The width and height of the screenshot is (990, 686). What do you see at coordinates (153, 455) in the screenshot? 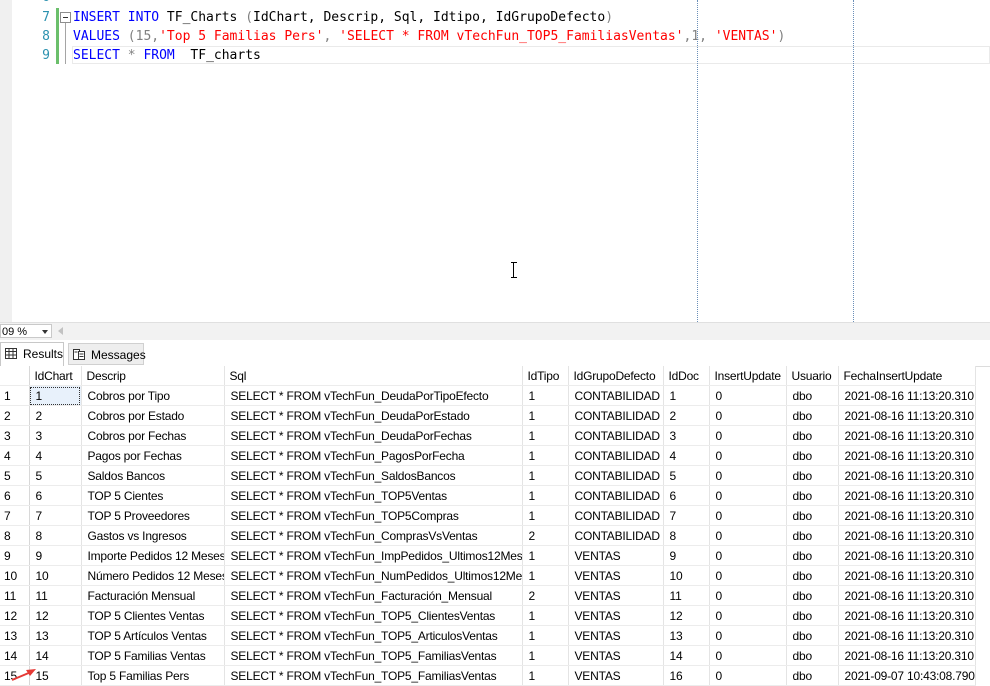
I see `grid-cell: Pagos por Fechas` at bounding box center [153, 455].